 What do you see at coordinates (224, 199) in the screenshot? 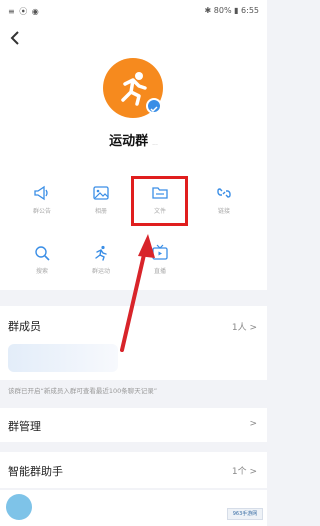
I see `feature-links: 链接` at bounding box center [224, 199].